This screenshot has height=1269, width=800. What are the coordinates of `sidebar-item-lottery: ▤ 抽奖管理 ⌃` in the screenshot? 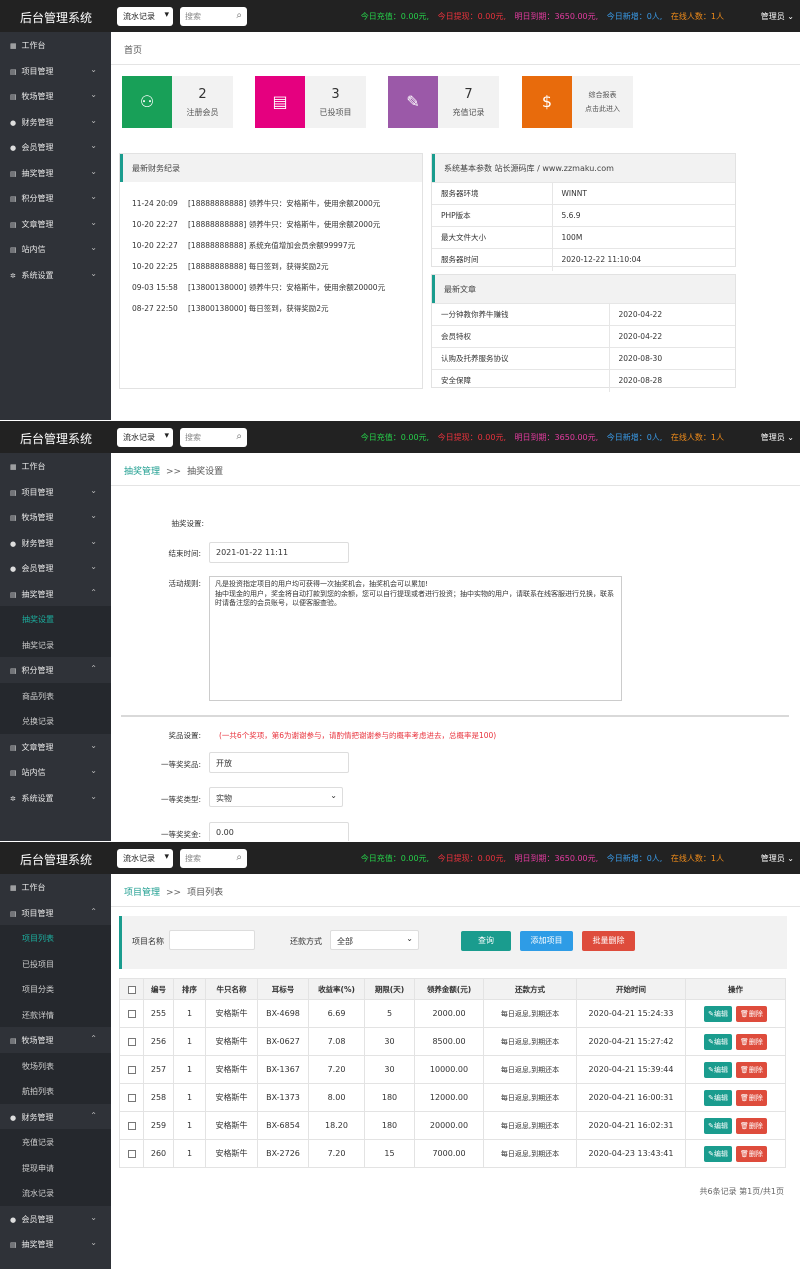 It's located at (55, 594).